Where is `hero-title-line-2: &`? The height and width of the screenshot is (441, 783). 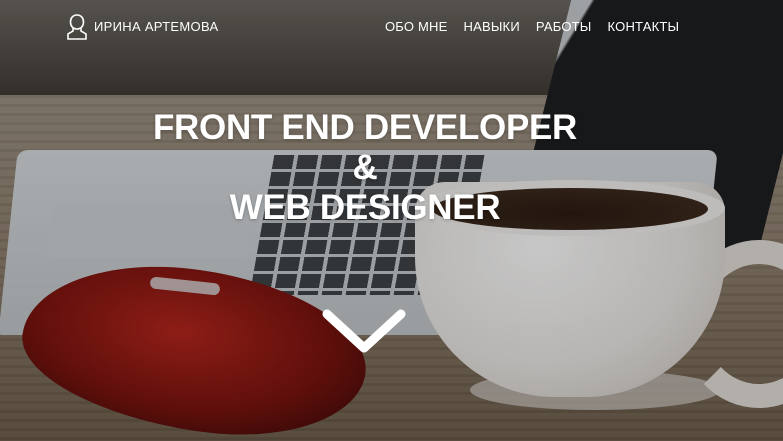
hero-title-line-2: & is located at coordinates (365, 167).